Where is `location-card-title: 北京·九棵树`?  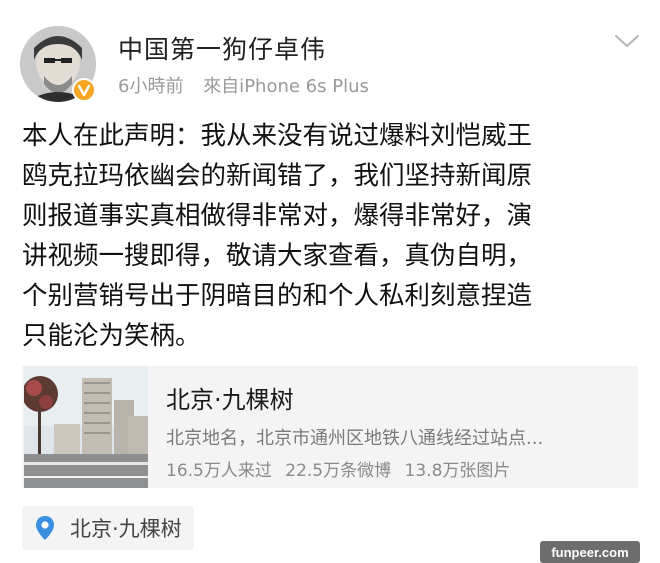
location-card-title: 北京·九棵树 is located at coordinates (230, 400).